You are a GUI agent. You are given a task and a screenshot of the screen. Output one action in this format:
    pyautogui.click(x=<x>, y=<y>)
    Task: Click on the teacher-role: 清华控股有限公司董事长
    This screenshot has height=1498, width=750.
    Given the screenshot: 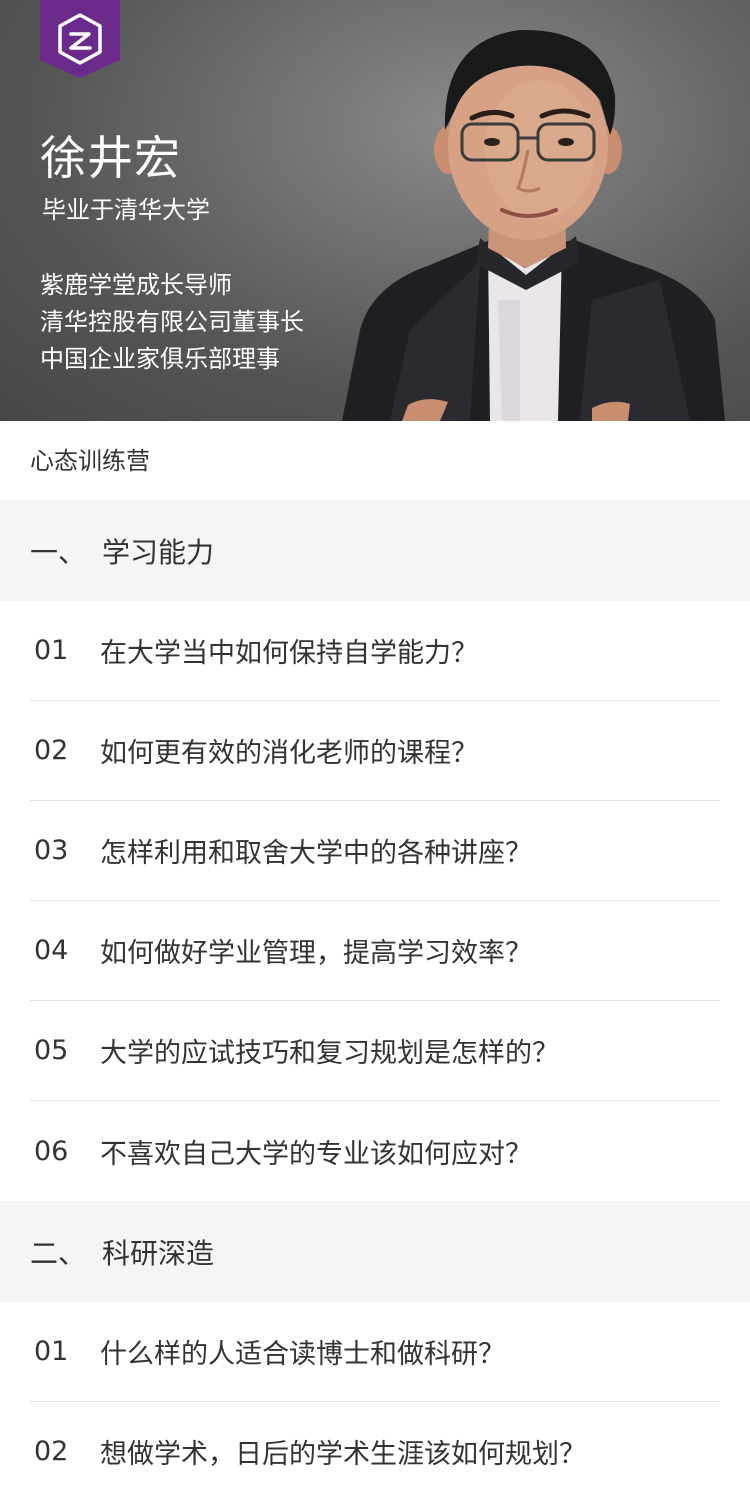 What is the action you would take?
    pyautogui.click(x=172, y=322)
    